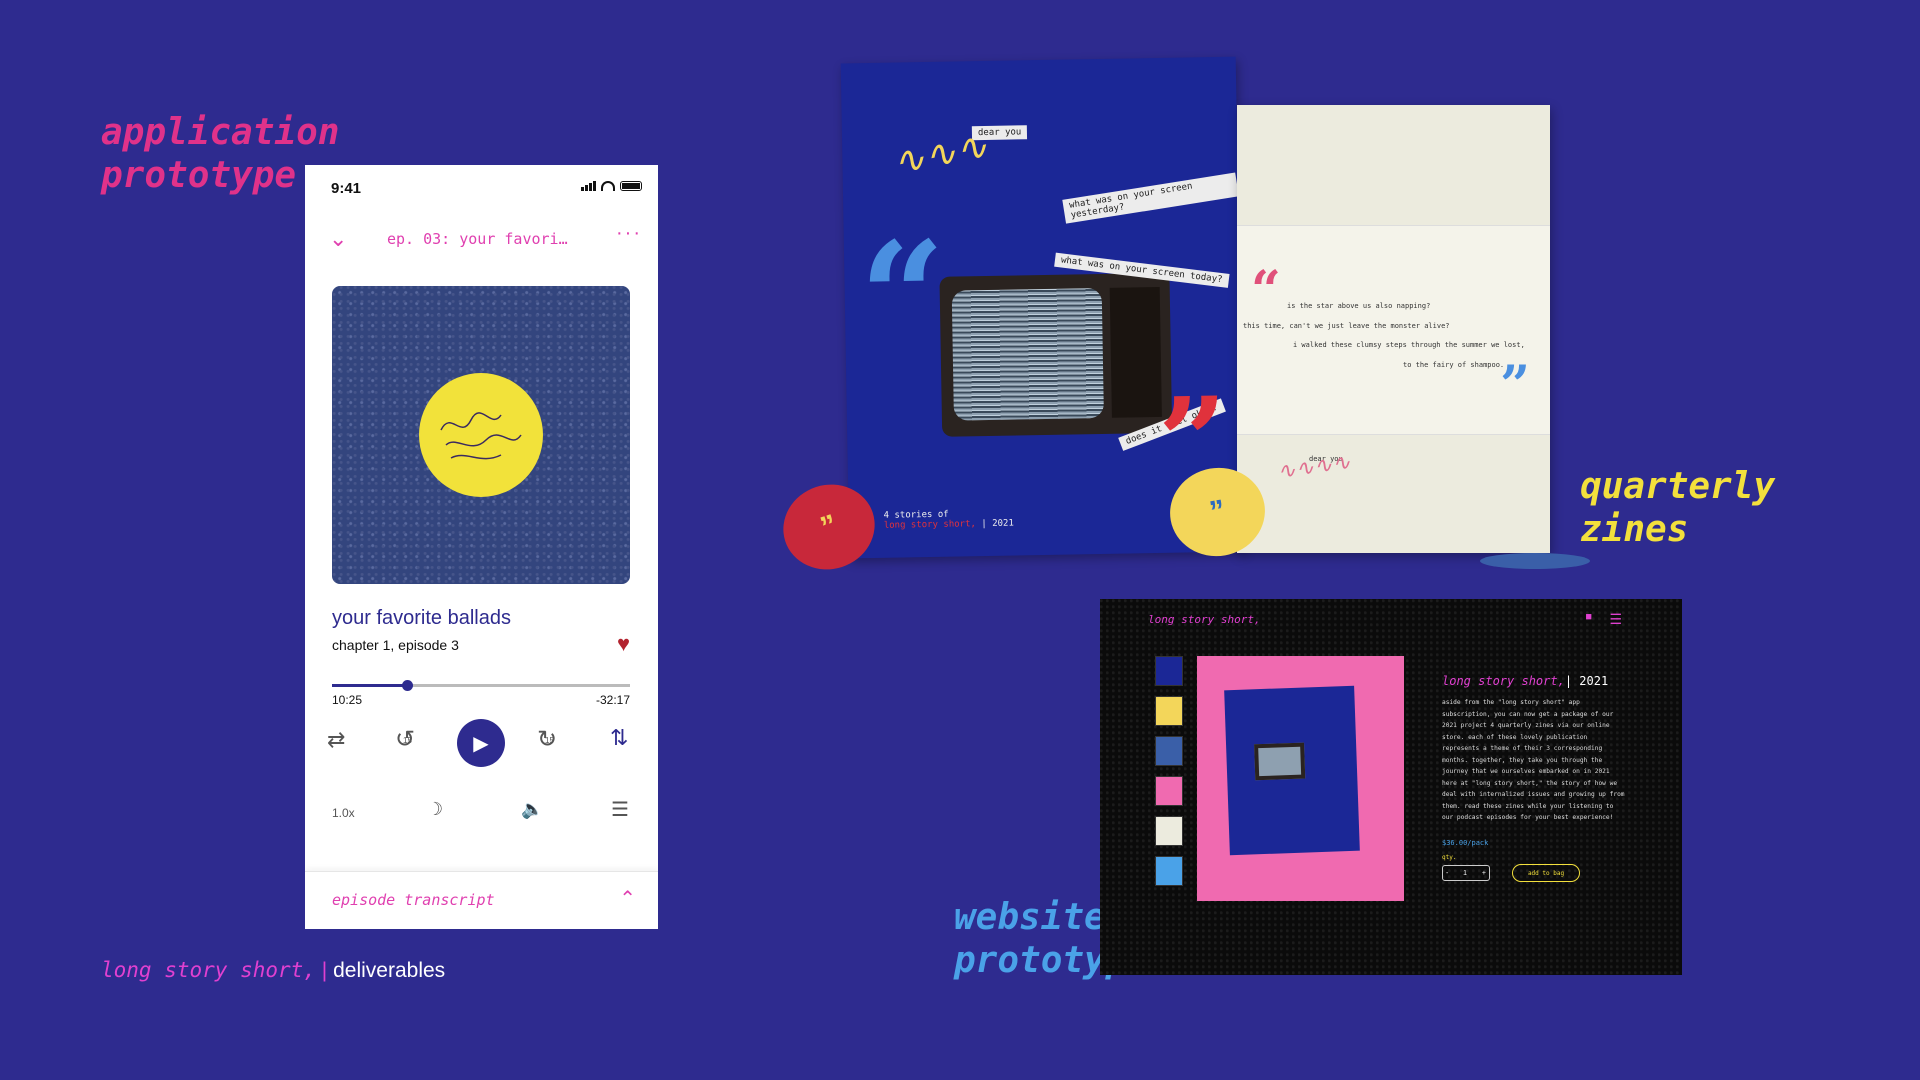 Image resolution: width=1920 pixels, height=1080 pixels. I want to click on skip-forward-seconds: 15, so click(549, 740).